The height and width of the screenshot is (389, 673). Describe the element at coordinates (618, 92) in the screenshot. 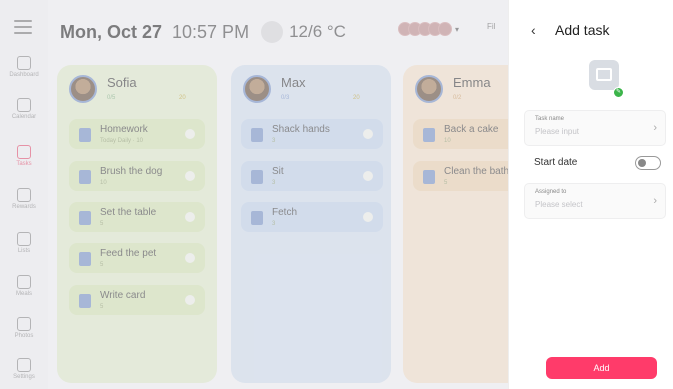

I see `edit-icon: ✎` at that location.